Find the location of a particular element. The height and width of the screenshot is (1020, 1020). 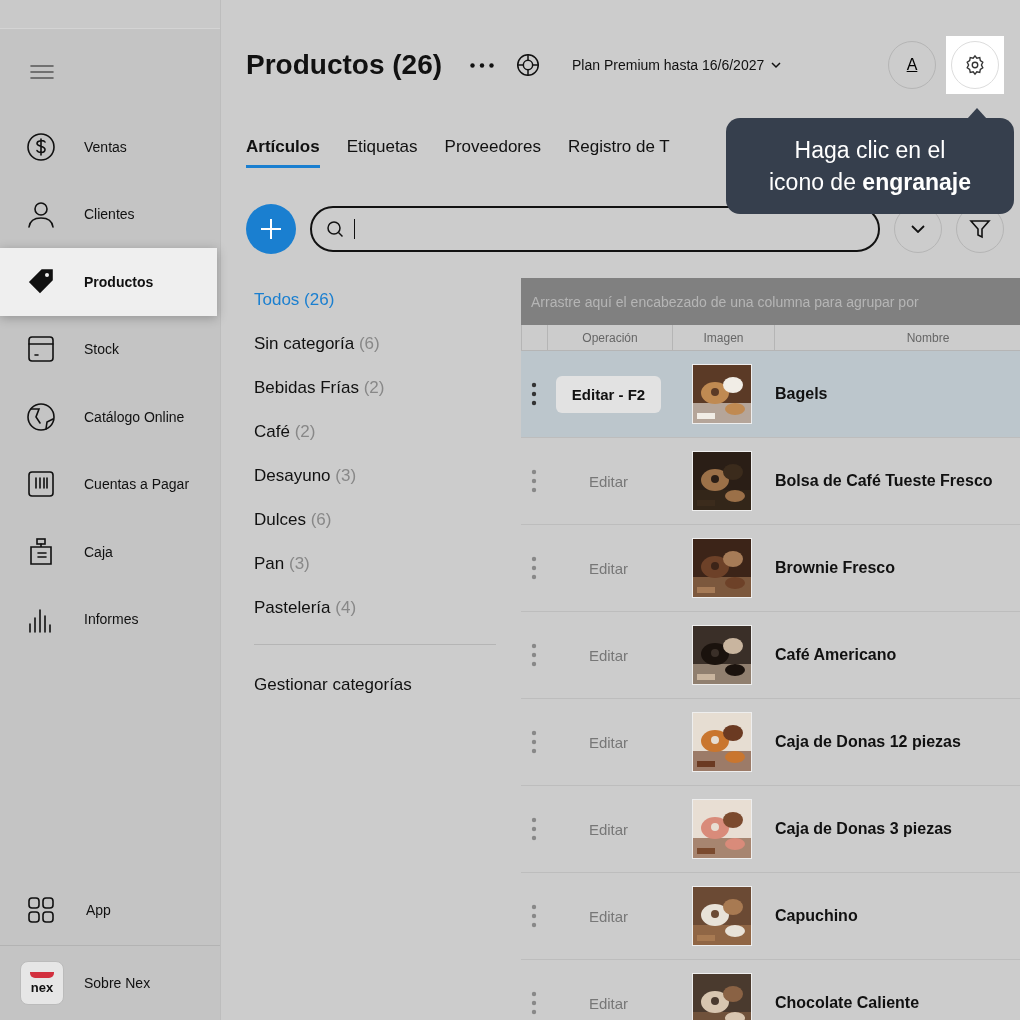

settings-button is located at coordinates (975, 65).